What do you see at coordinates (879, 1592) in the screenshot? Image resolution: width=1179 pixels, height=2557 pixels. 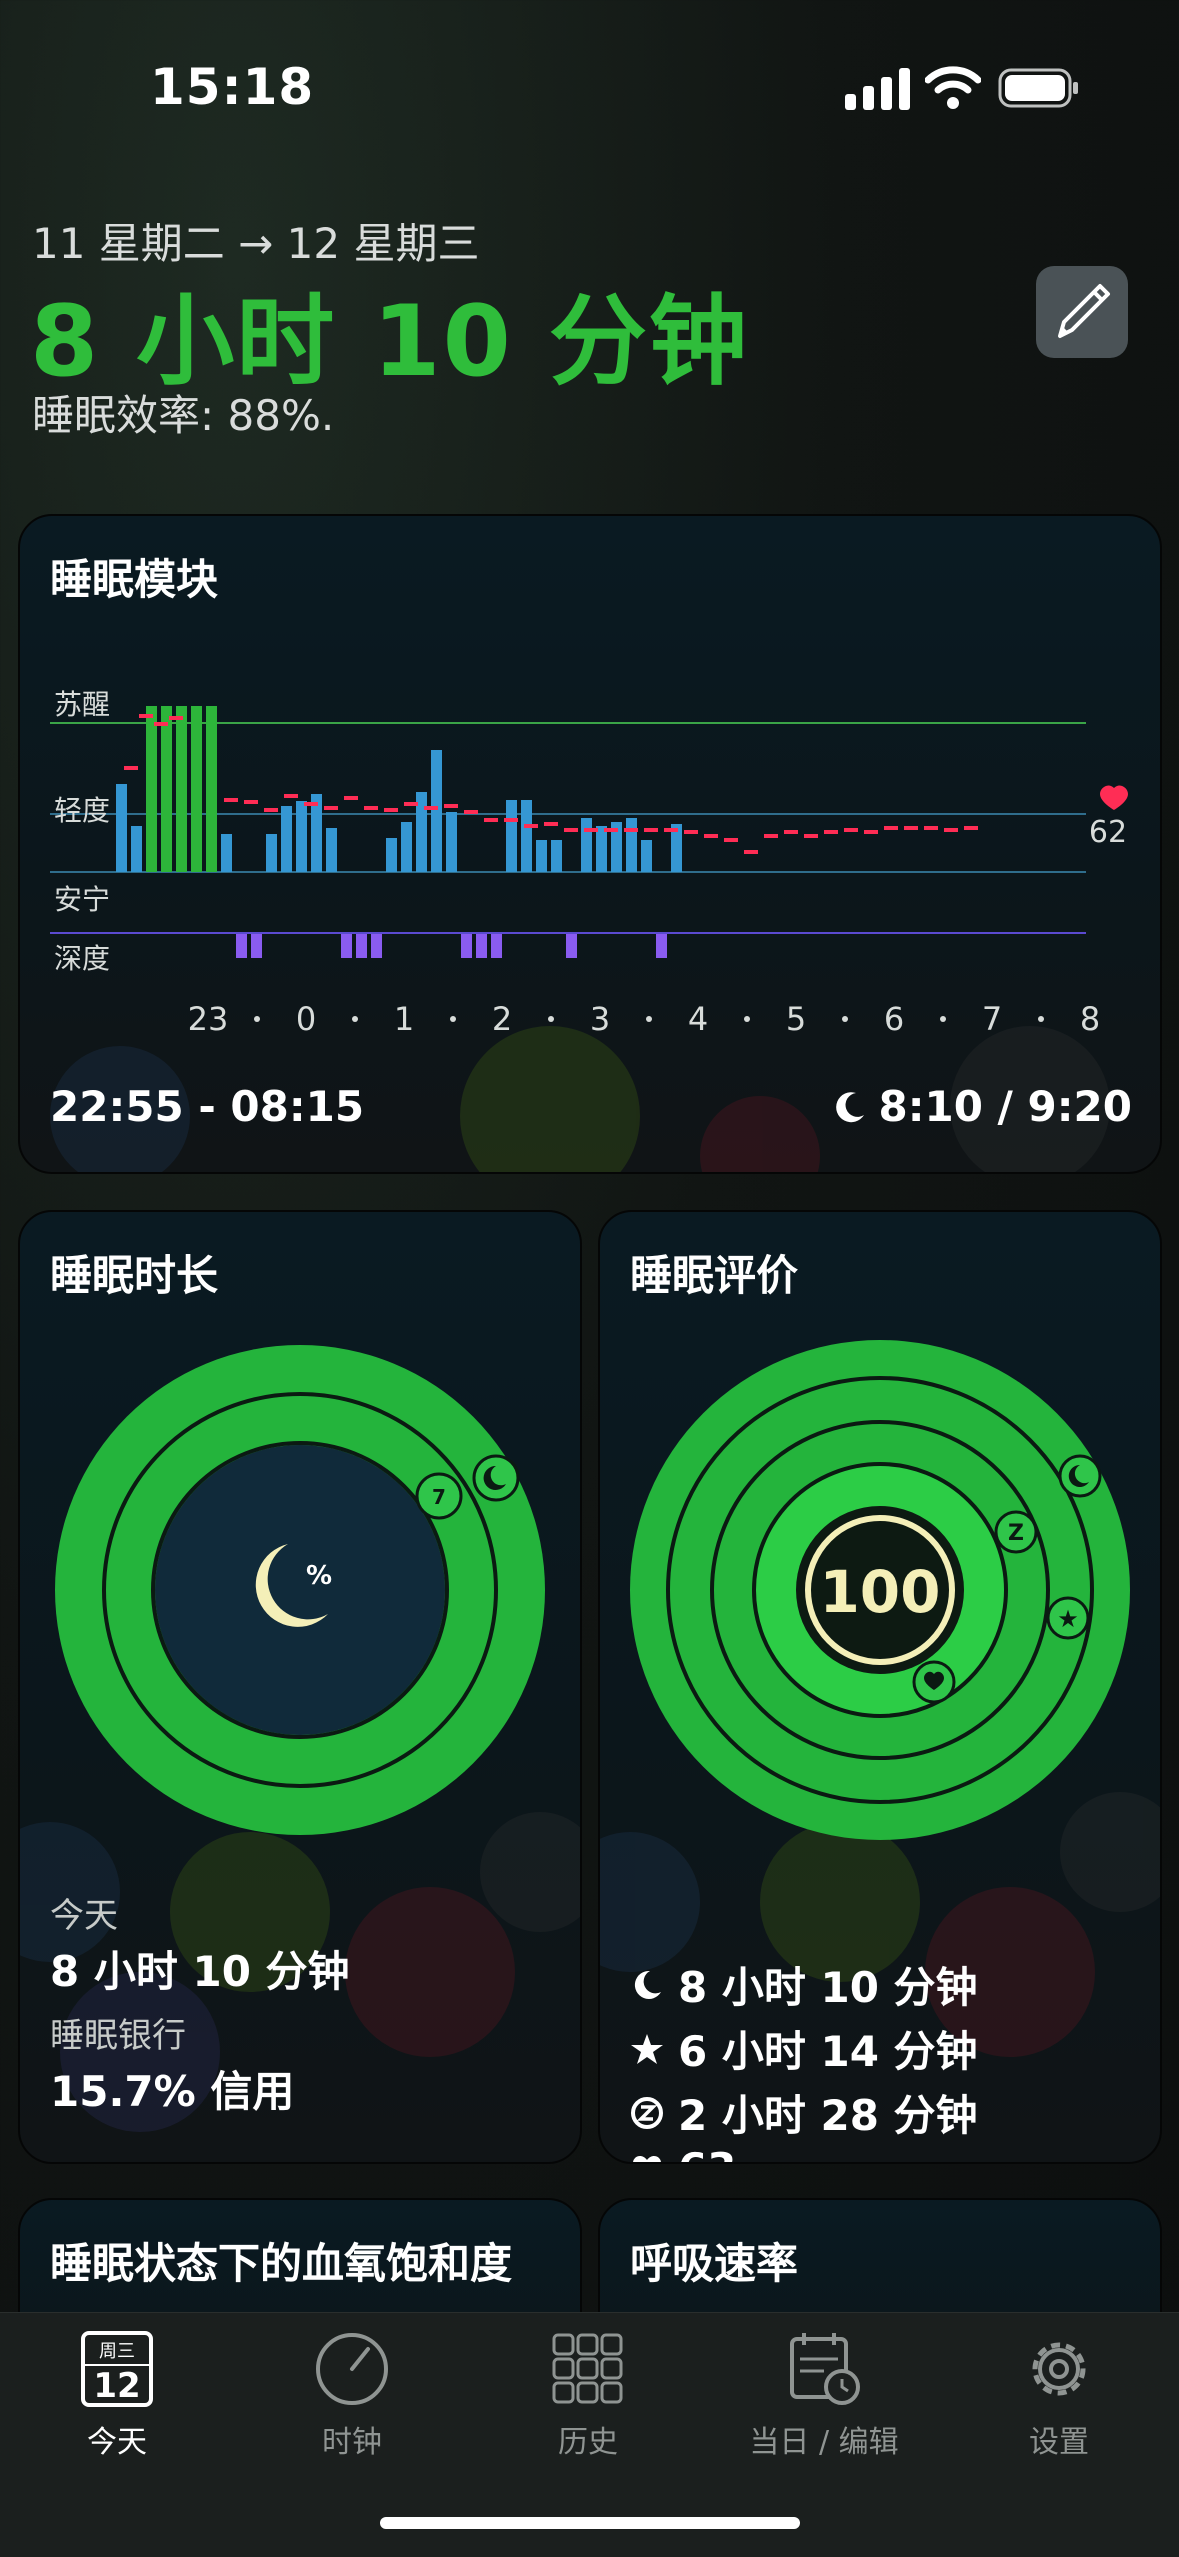 I see `sleep-score: 100` at bounding box center [879, 1592].